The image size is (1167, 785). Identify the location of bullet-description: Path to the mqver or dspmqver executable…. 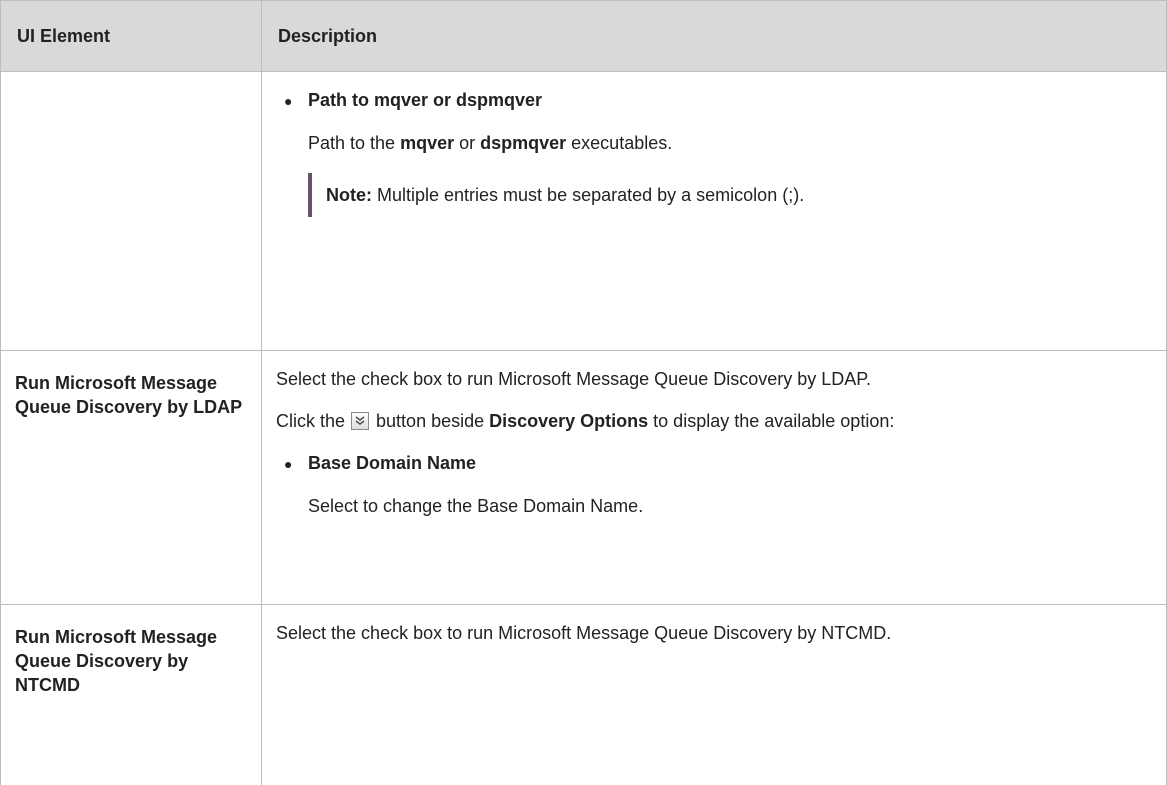
(711, 143).